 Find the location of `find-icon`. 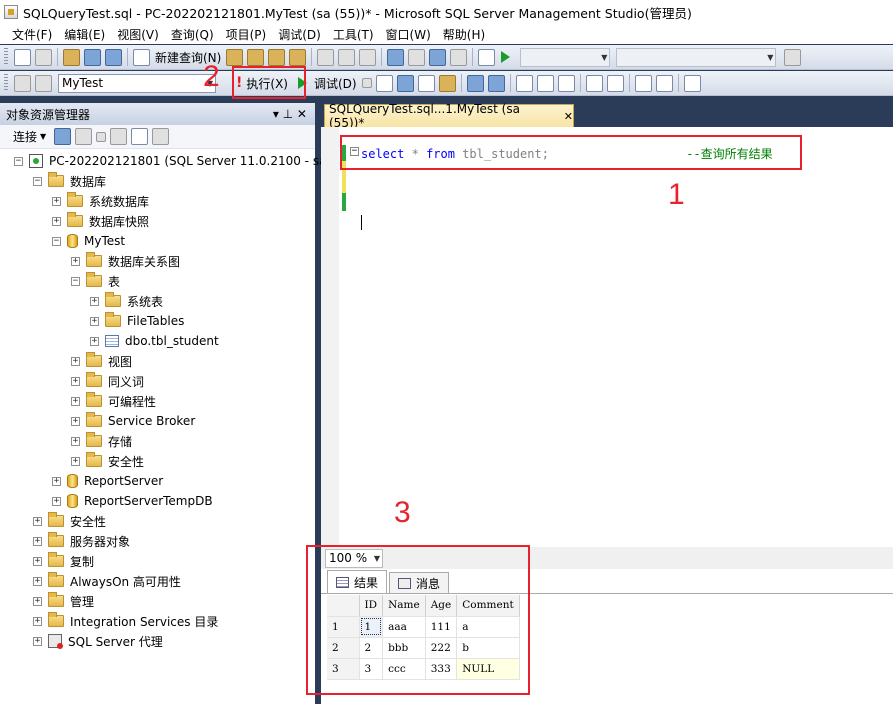

find-icon is located at coordinates (793, 57).